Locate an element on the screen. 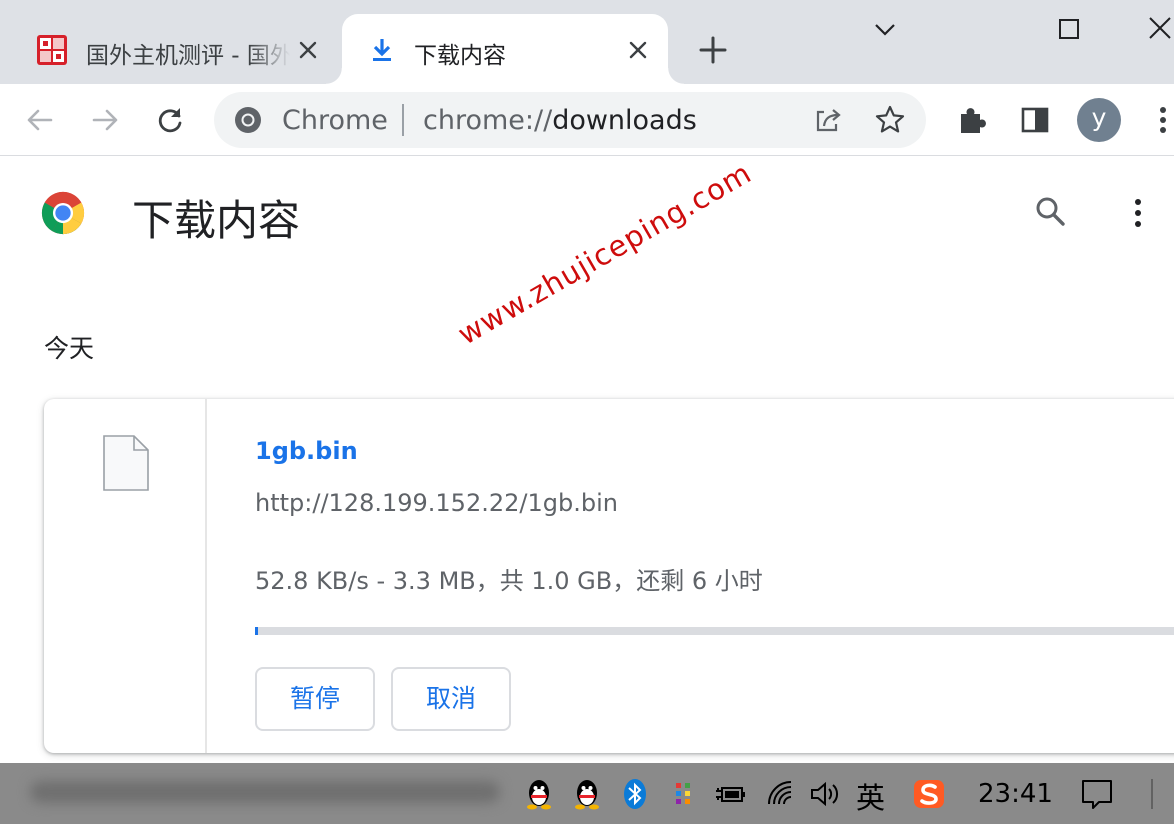 The width and height of the screenshot is (1174, 824). battery-charging-icon is located at coordinates (731, 794).